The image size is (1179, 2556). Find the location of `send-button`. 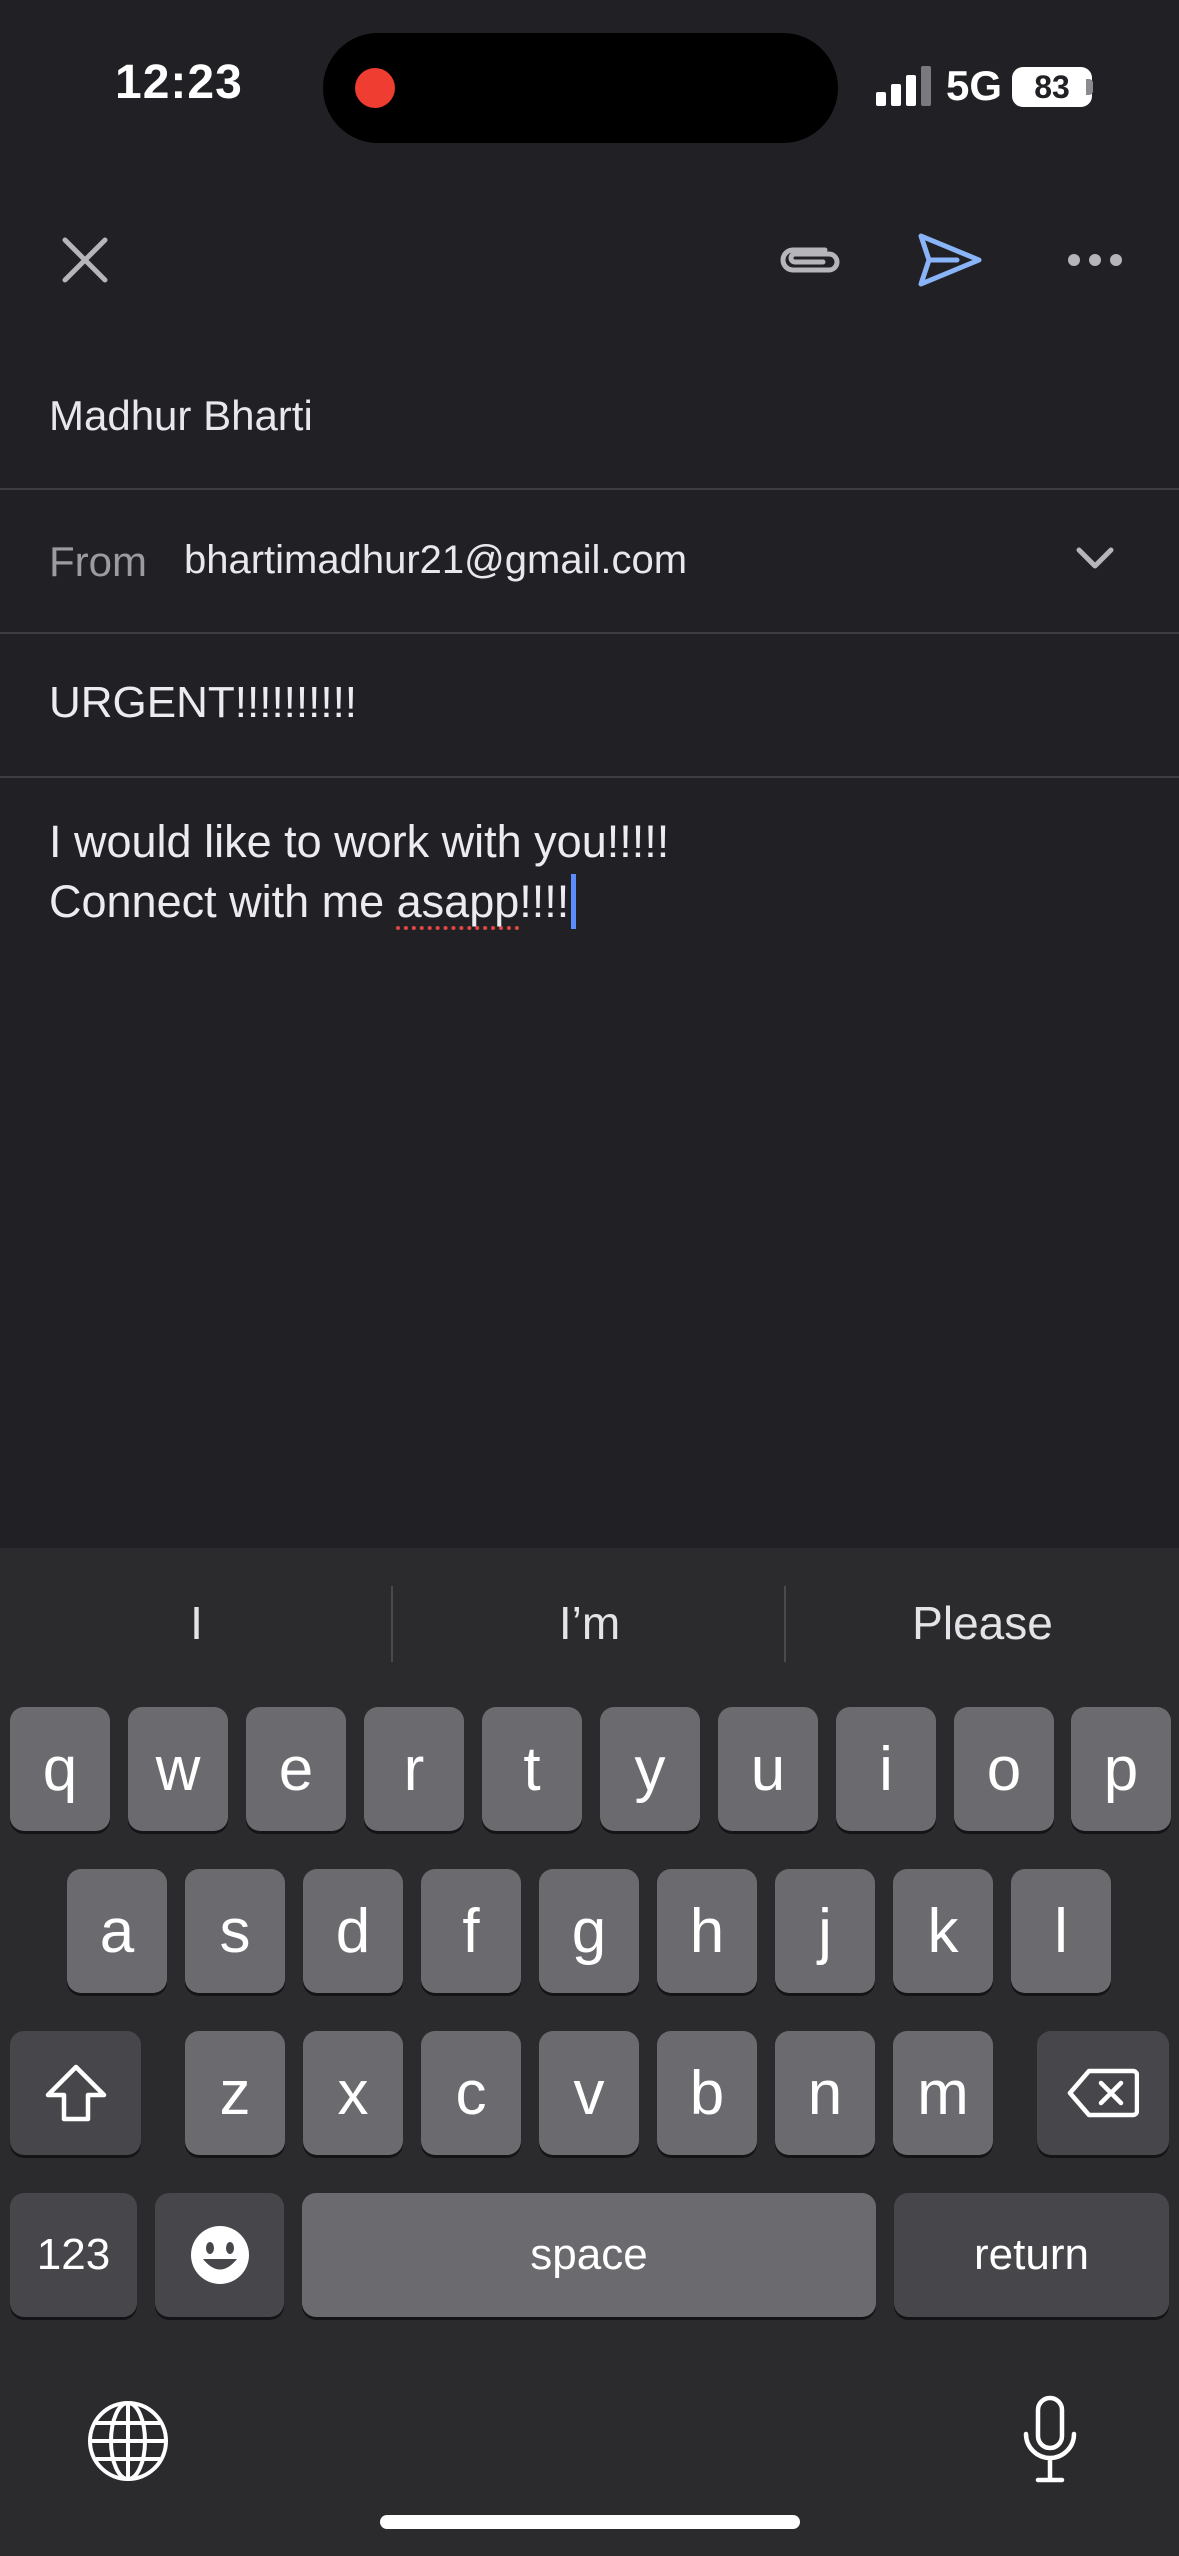

send-button is located at coordinates (950, 260).